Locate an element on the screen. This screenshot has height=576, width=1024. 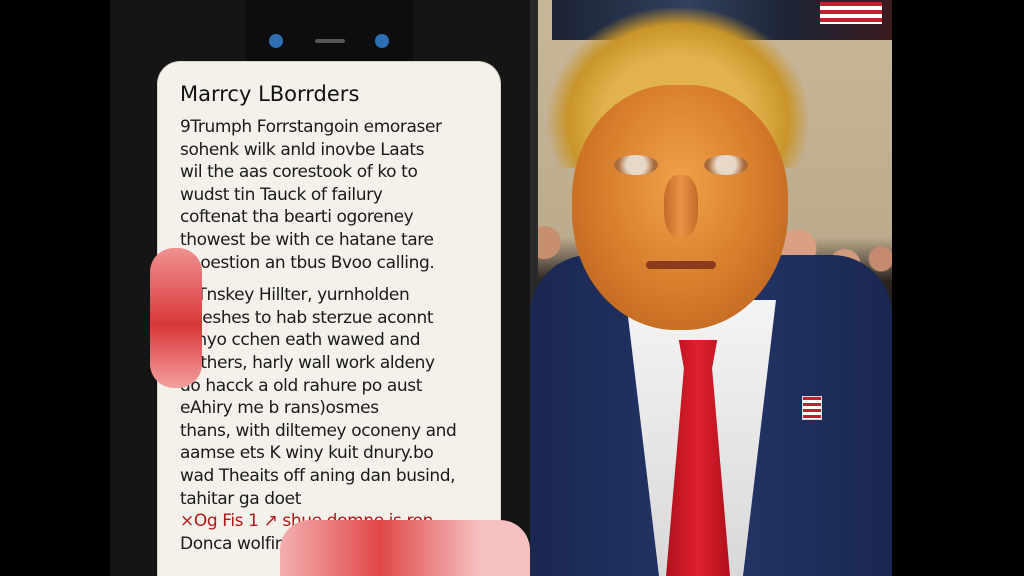
paper-line: tahitar ga doet is located at coordinates (240, 498).